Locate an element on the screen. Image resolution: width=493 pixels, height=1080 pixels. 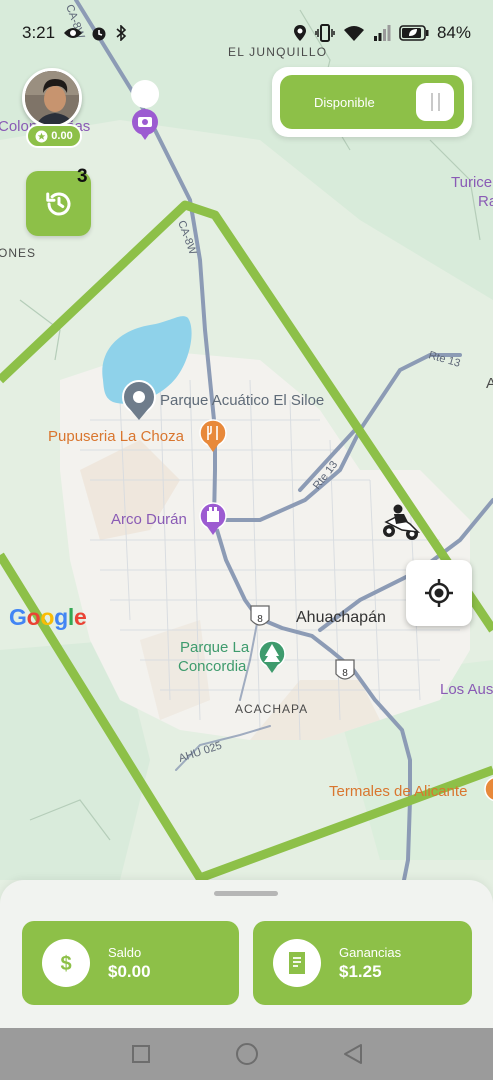
rating-badge: 0.00 is located at coordinates (54, 136).